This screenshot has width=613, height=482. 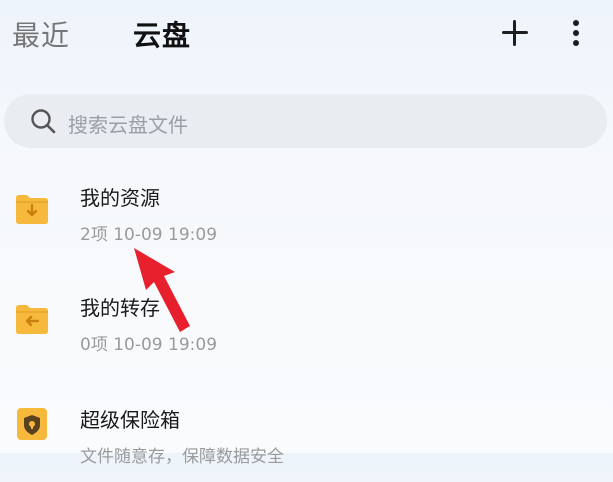 I want to click on item-name: 我的资源, so click(x=120, y=198).